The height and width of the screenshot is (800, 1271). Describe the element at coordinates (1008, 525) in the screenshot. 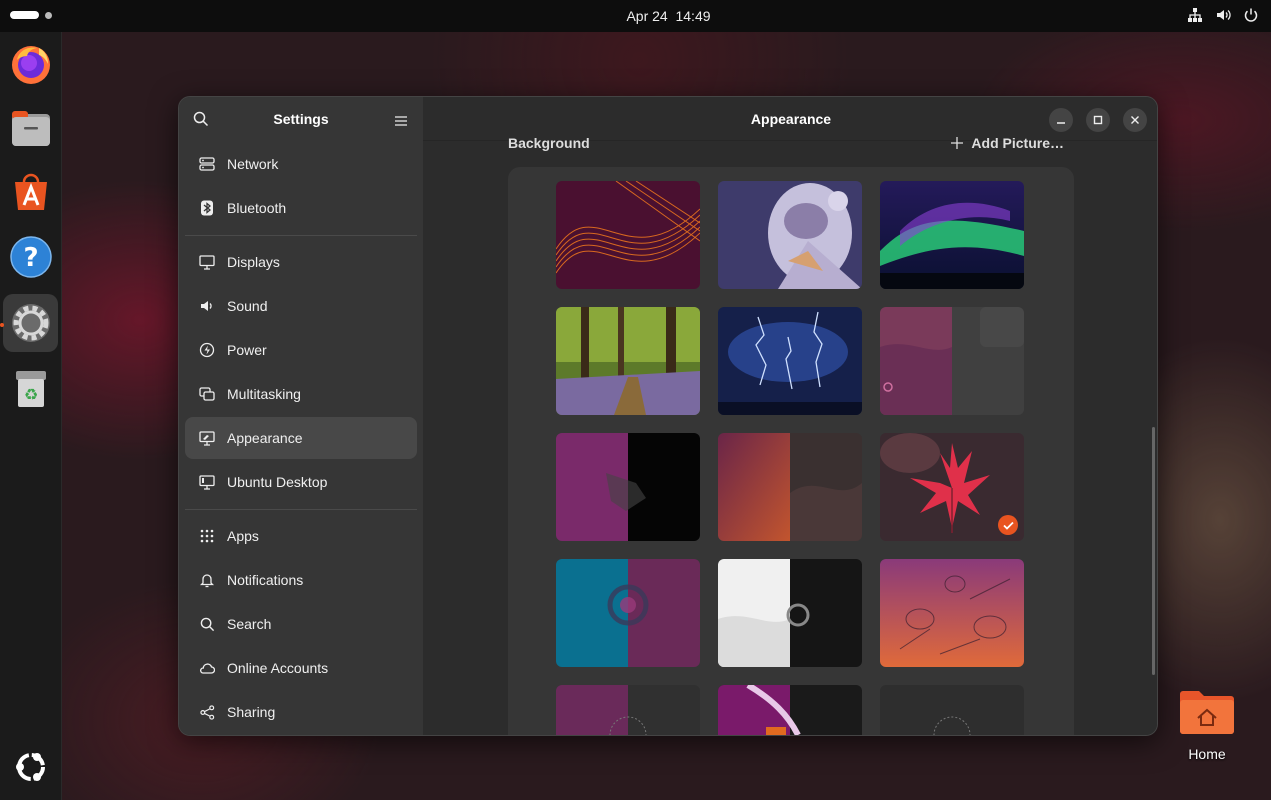

I see `selected-check-icon` at that location.